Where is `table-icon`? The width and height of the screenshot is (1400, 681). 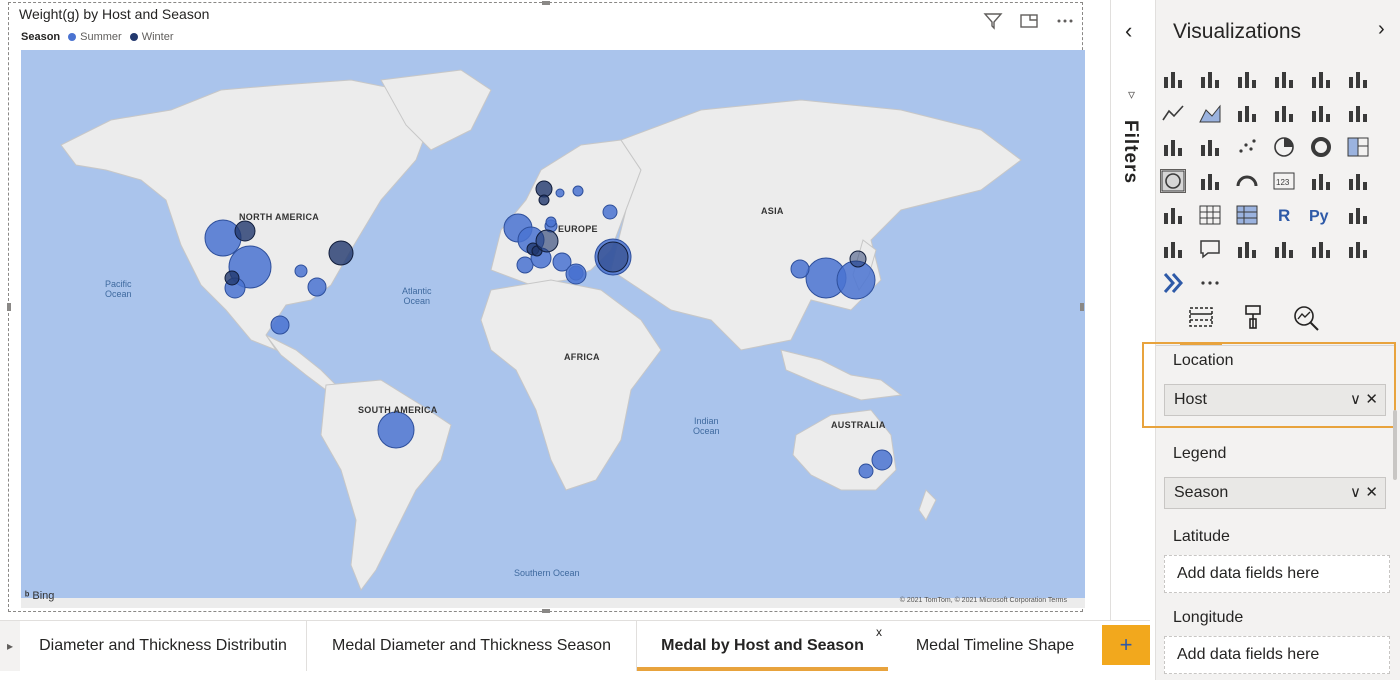 table-icon is located at coordinates (1210, 215).